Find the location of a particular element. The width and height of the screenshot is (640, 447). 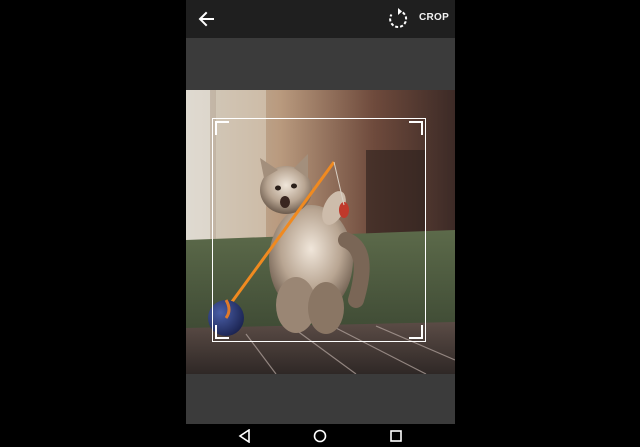

window-light is located at coordinates (198, 175).